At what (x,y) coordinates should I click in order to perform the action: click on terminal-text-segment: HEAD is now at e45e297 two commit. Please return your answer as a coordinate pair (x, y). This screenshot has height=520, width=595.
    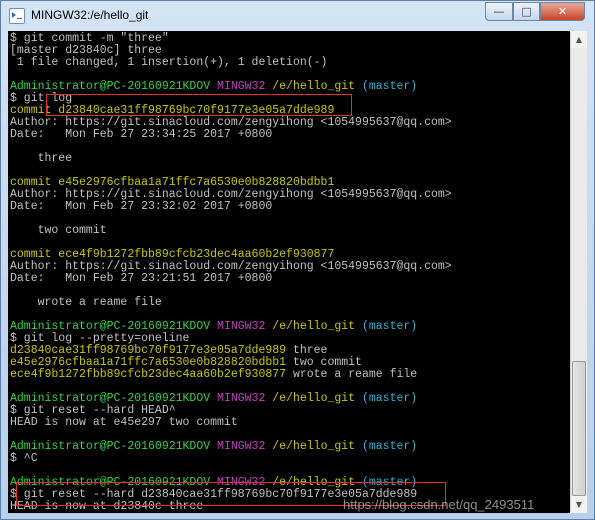
    Looking at the image, I should click on (124, 422).